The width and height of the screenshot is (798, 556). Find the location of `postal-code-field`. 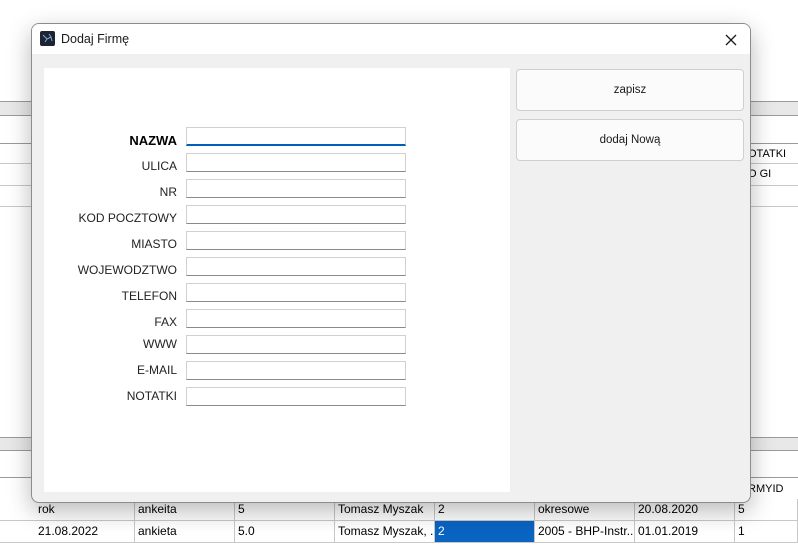

postal-code-field is located at coordinates (296, 214).